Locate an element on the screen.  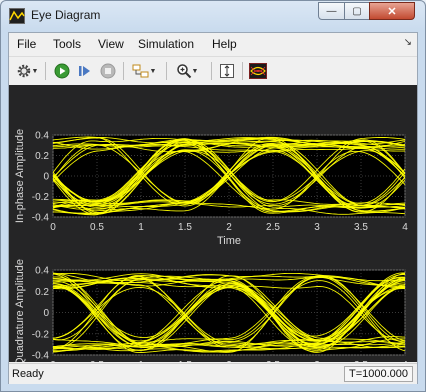
layout-button: ▼ is located at coordinates (144, 71).